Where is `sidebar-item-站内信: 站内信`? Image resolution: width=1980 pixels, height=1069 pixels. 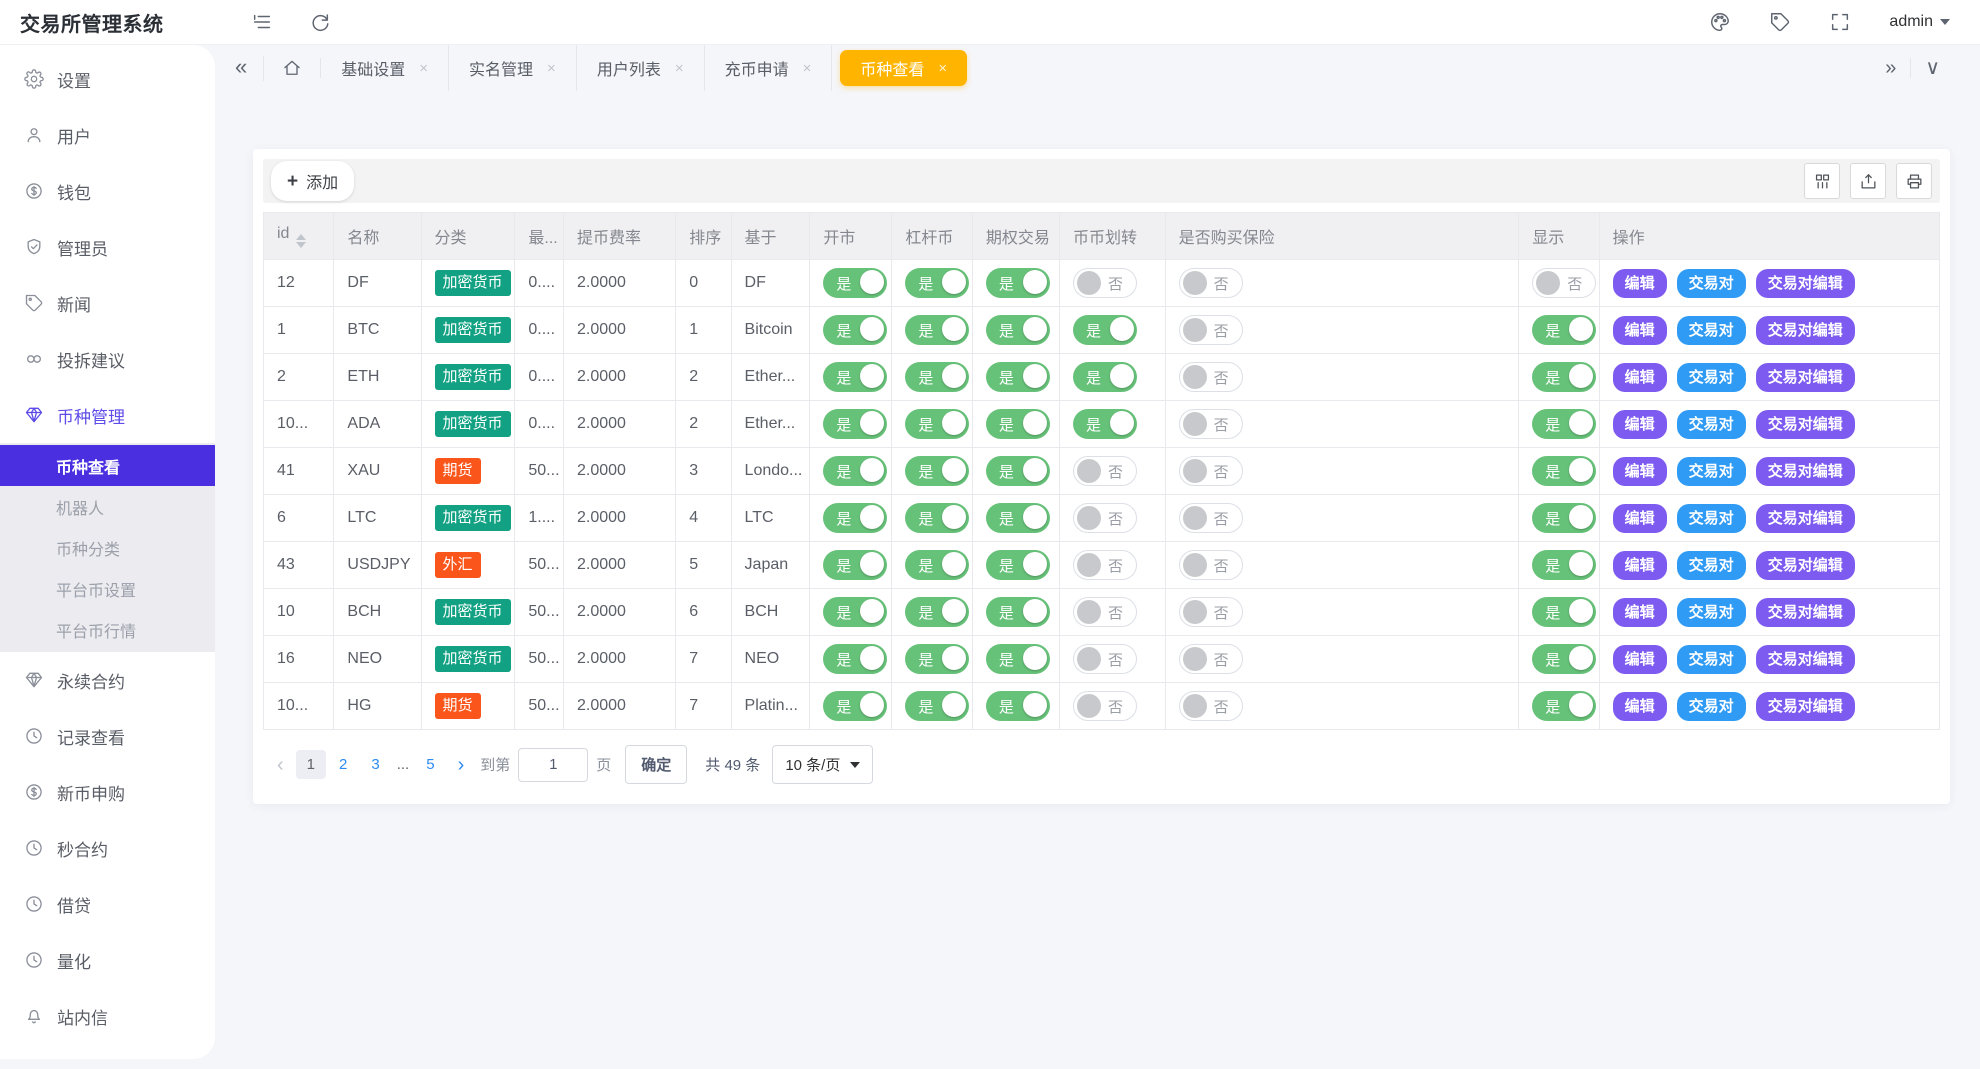
sidebar-item-站内信: 站内信 is located at coordinates (107, 1016).